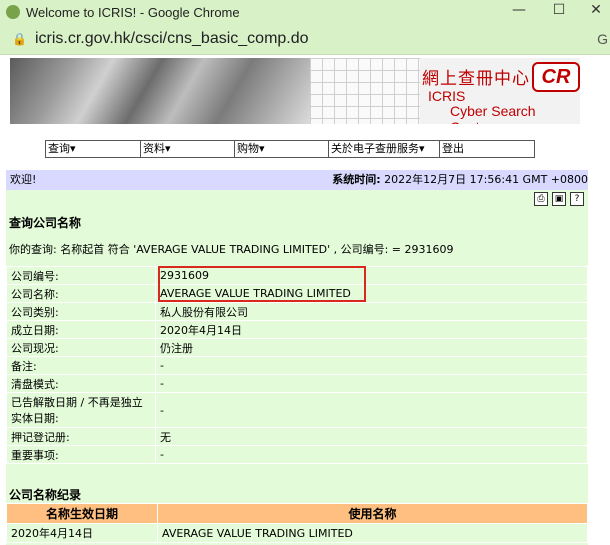 The height and width of the screenshot is (545, 610). Describe the element at coordinates (81, 410) in the screenshot. I see `info-label: 已告解散日期 / 不再是独立实体日期:` at that location.